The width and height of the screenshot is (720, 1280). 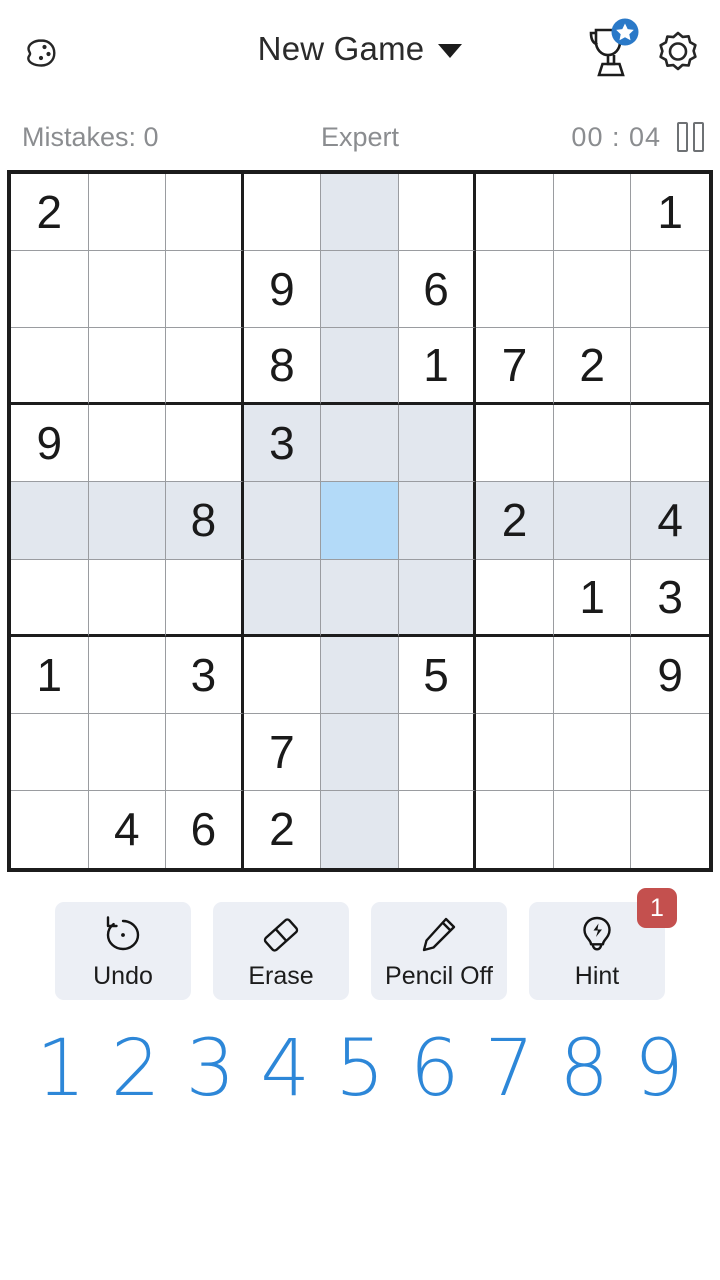 I want to click on sudoku-cell-r4c7, so click(x=515, y=444).